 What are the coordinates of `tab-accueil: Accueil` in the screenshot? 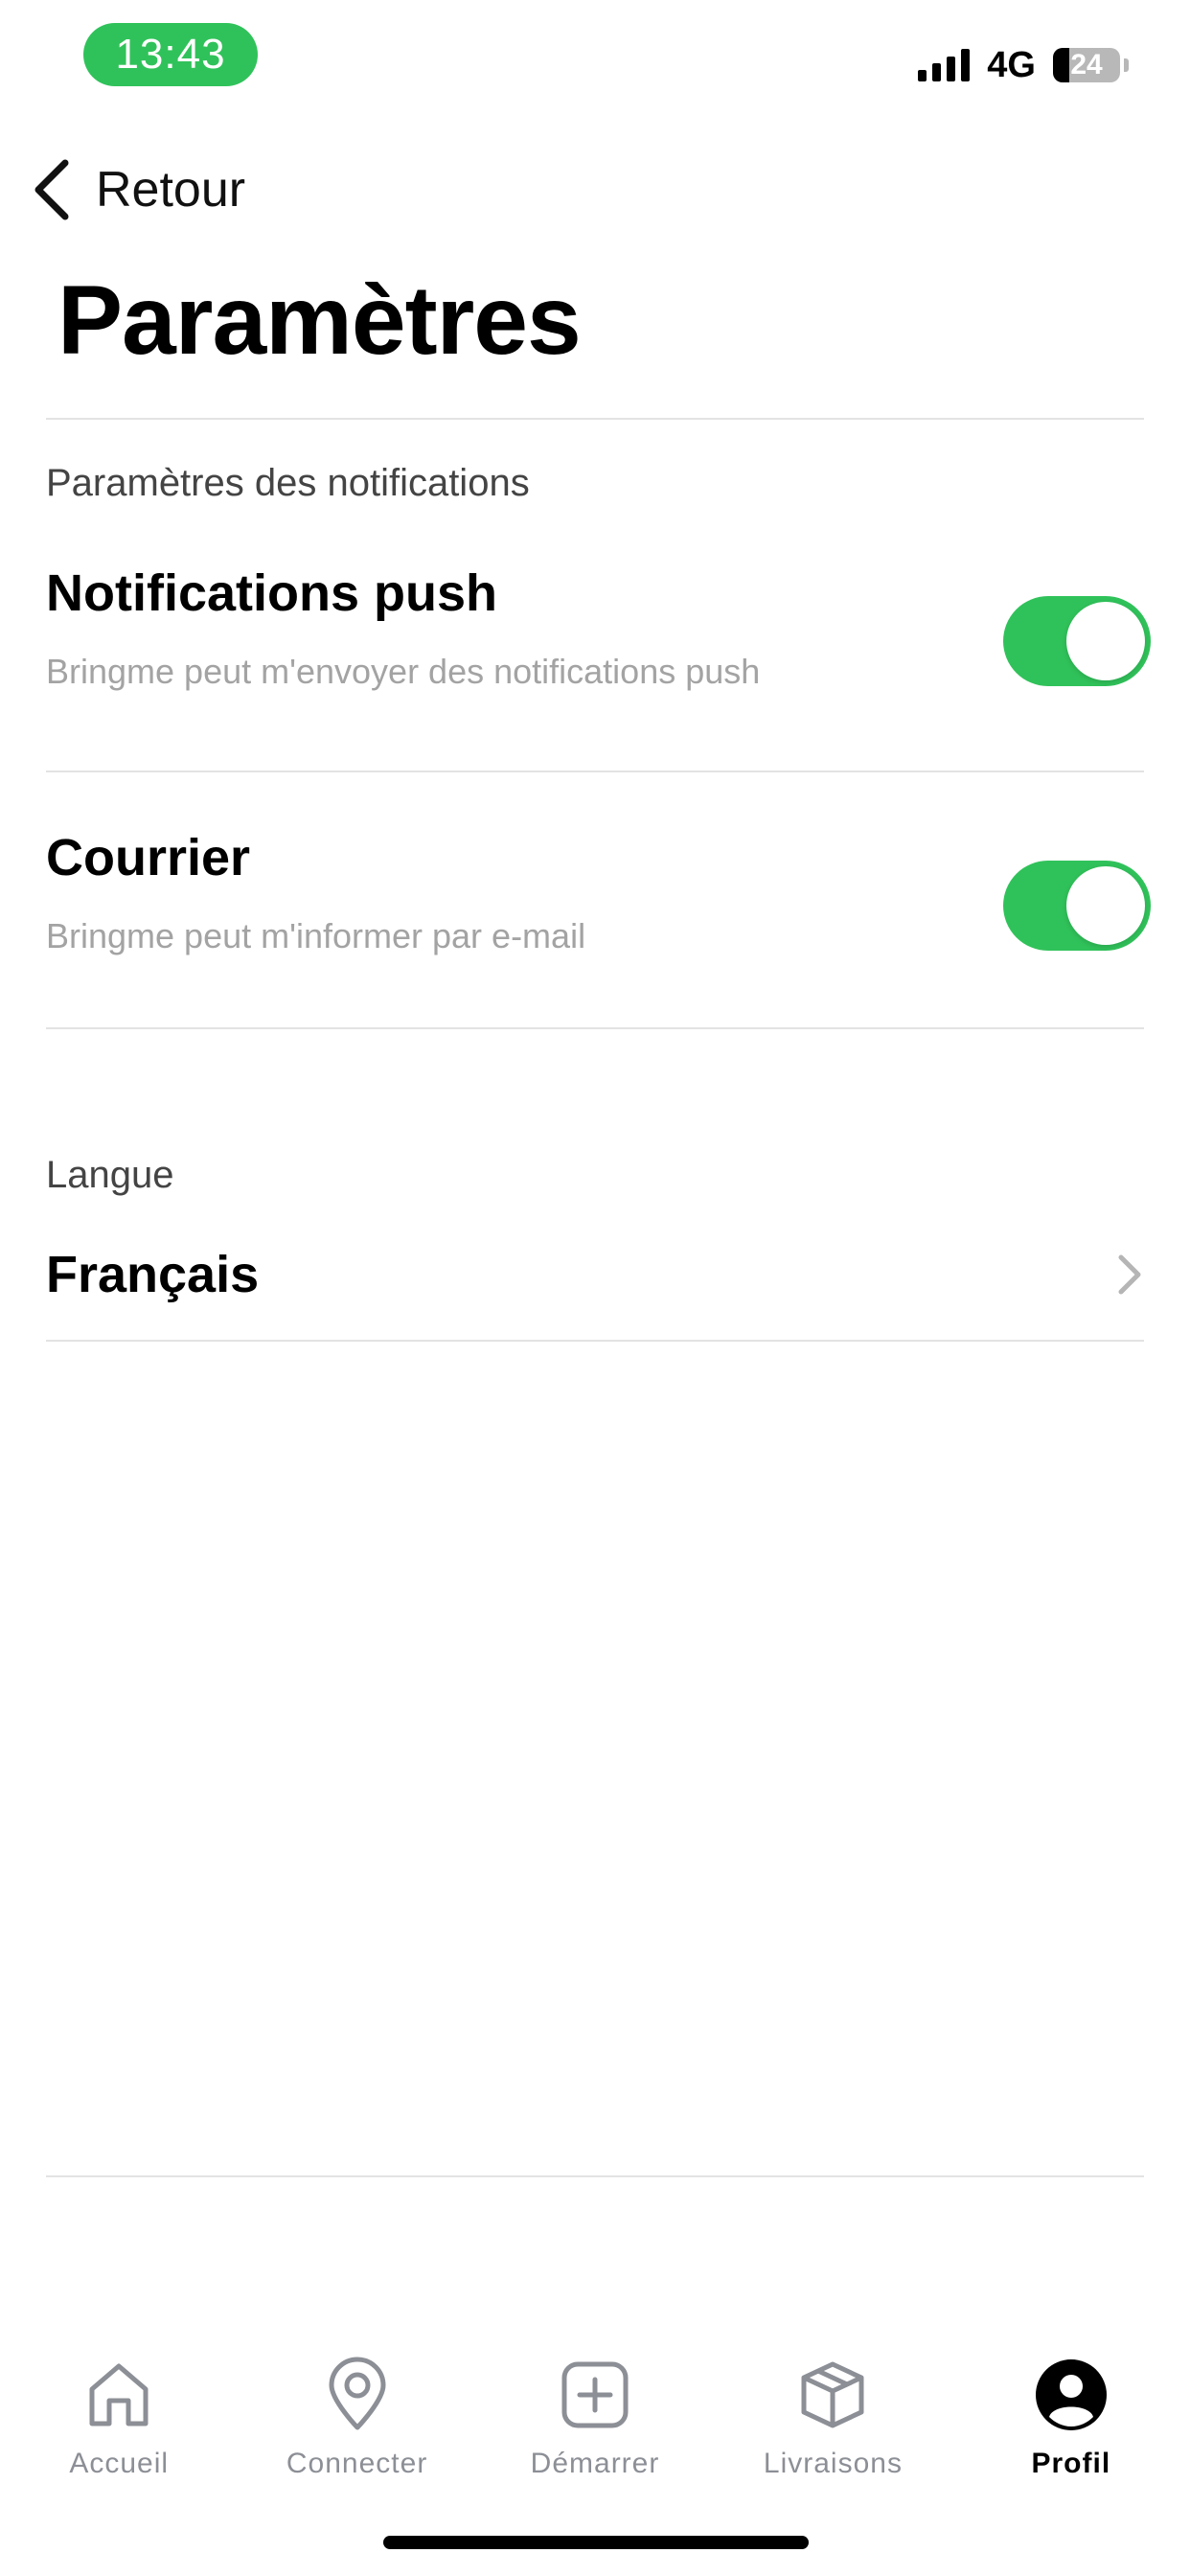 It's located at (119, 2424).